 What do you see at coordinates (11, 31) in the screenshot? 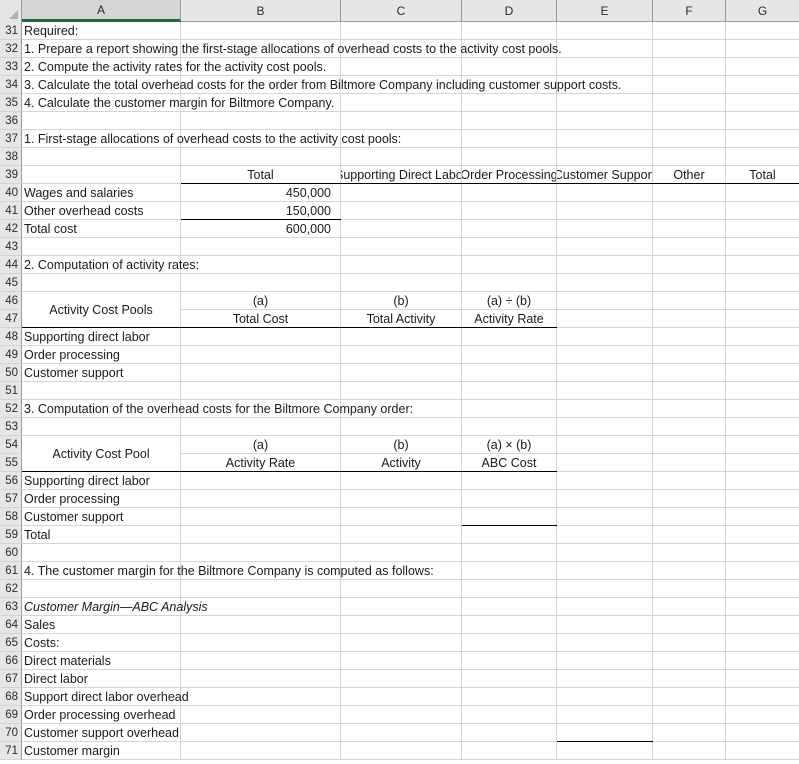
I see `row-header-31: 31` at bounding box center [11, 31].